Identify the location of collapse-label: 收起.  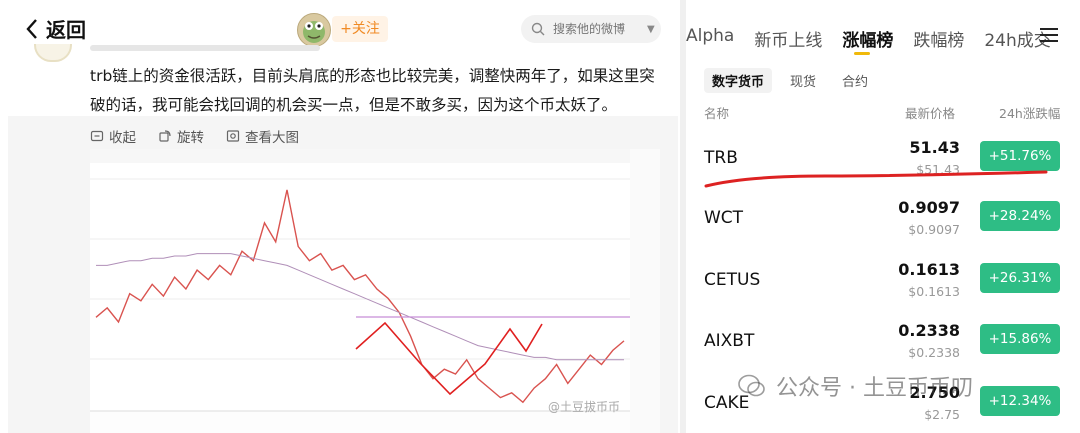
(122, 138).